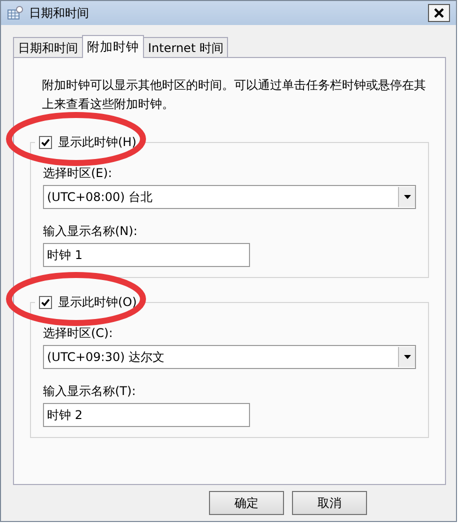  What do you see at coordinates (234, 95) in the screenshot?
I see `description-text: 附加时钟可以显示其他时区的时间。可以通过单击任务栏时钟或悬停在其上来查看这些附加时钟。` at bounding box center [234, 95].